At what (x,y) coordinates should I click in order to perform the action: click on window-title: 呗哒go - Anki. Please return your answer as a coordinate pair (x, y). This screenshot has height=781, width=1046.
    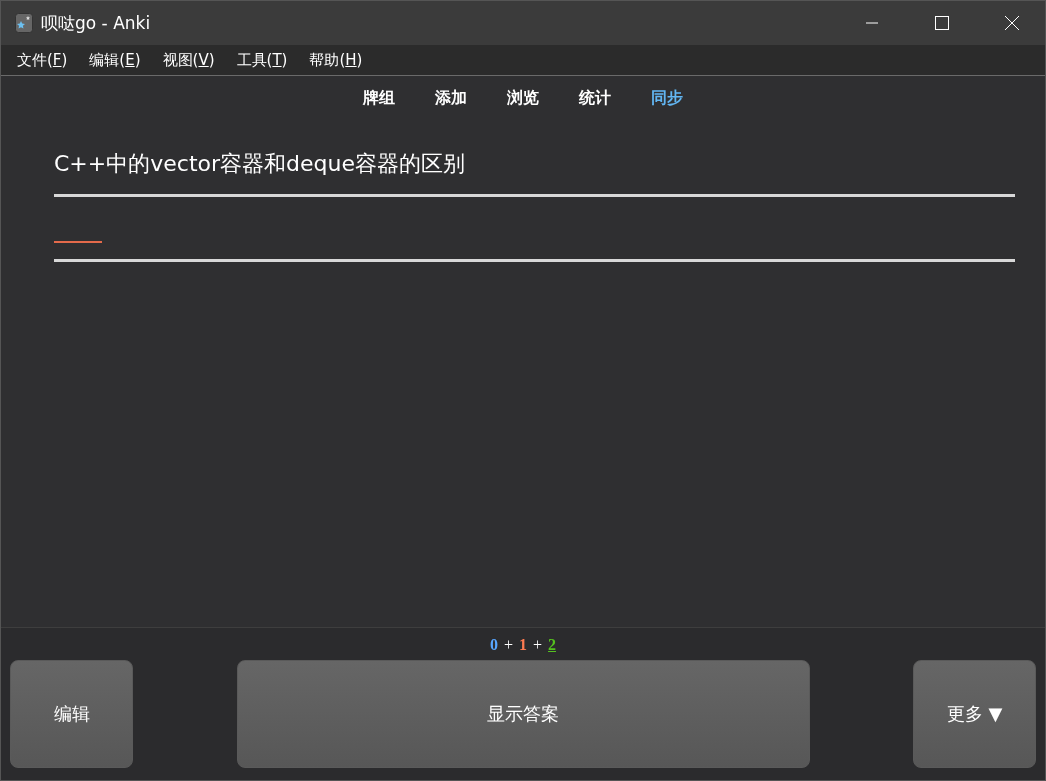
    Looking at the image, I should click on (96, 23).